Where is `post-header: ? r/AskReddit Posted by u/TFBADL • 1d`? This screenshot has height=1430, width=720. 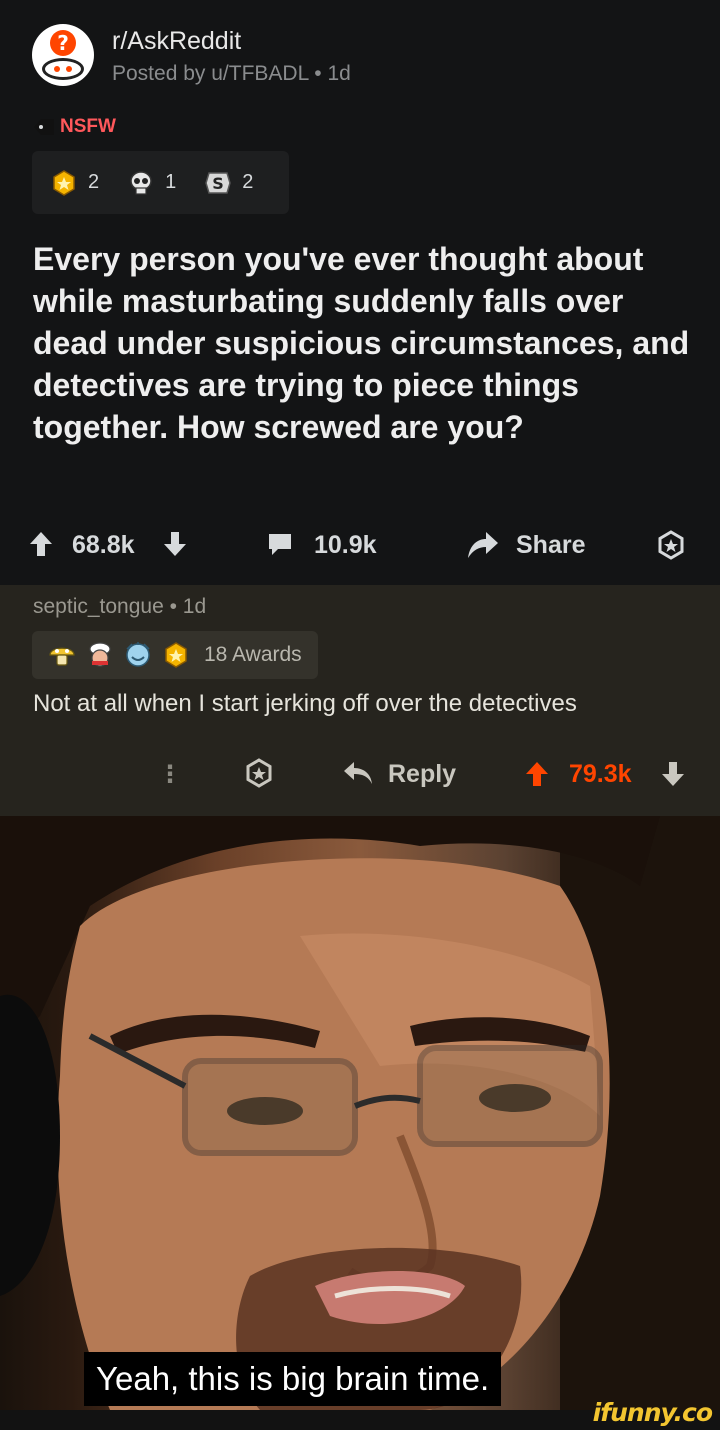 post-header: ? r/AskReddit Posted by u/TFBADL • 1d is located at coordinates (191, 56).